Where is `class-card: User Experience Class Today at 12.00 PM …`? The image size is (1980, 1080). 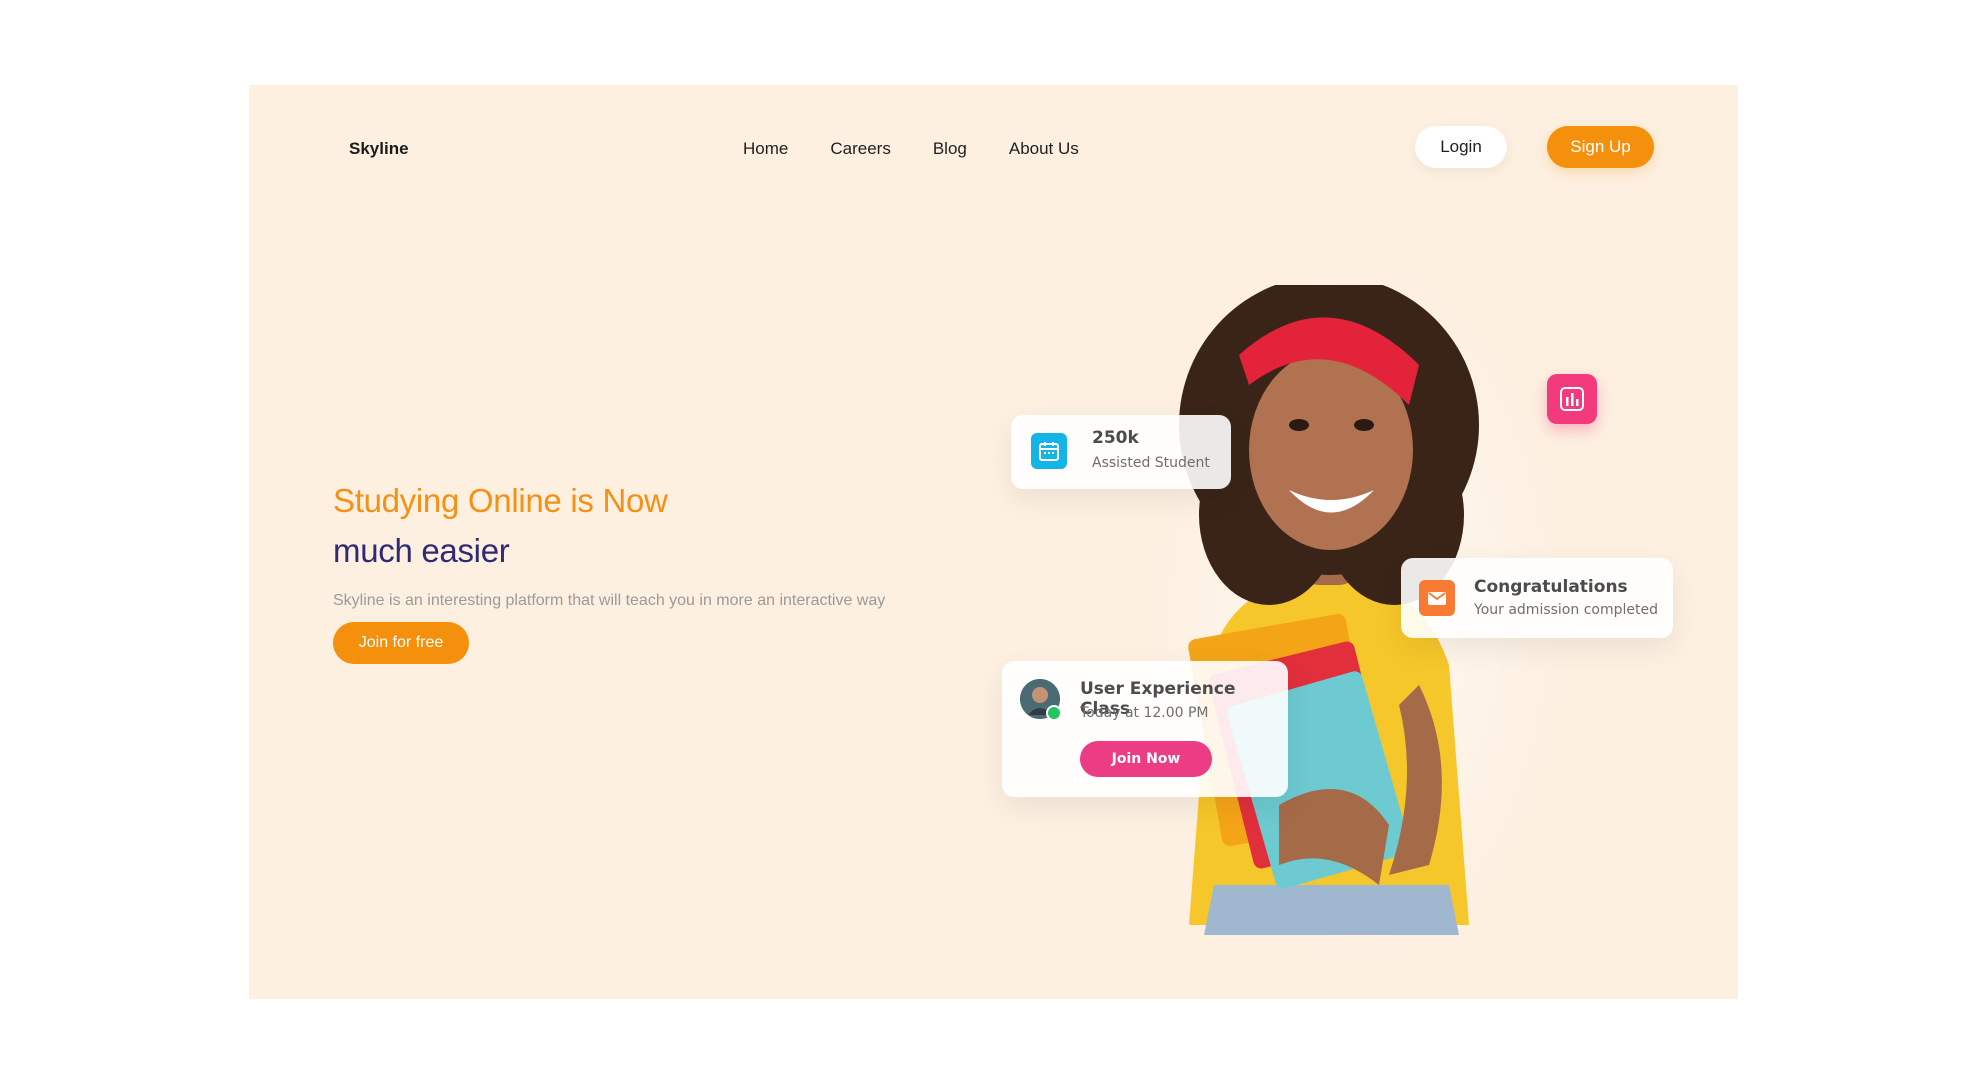
class-card: User Experience Class Today at 12.00 PM … is located at coordinates (1145, 729).